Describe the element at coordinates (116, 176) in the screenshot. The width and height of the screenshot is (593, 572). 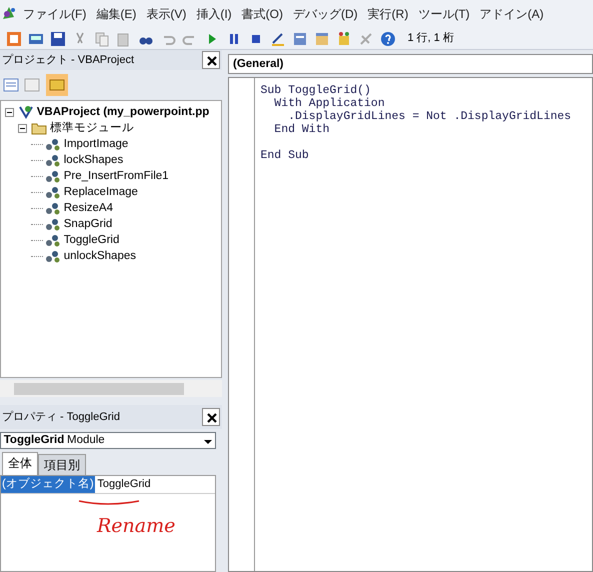
I see `tree-item: Pre_InsertFromFile1` at that location.